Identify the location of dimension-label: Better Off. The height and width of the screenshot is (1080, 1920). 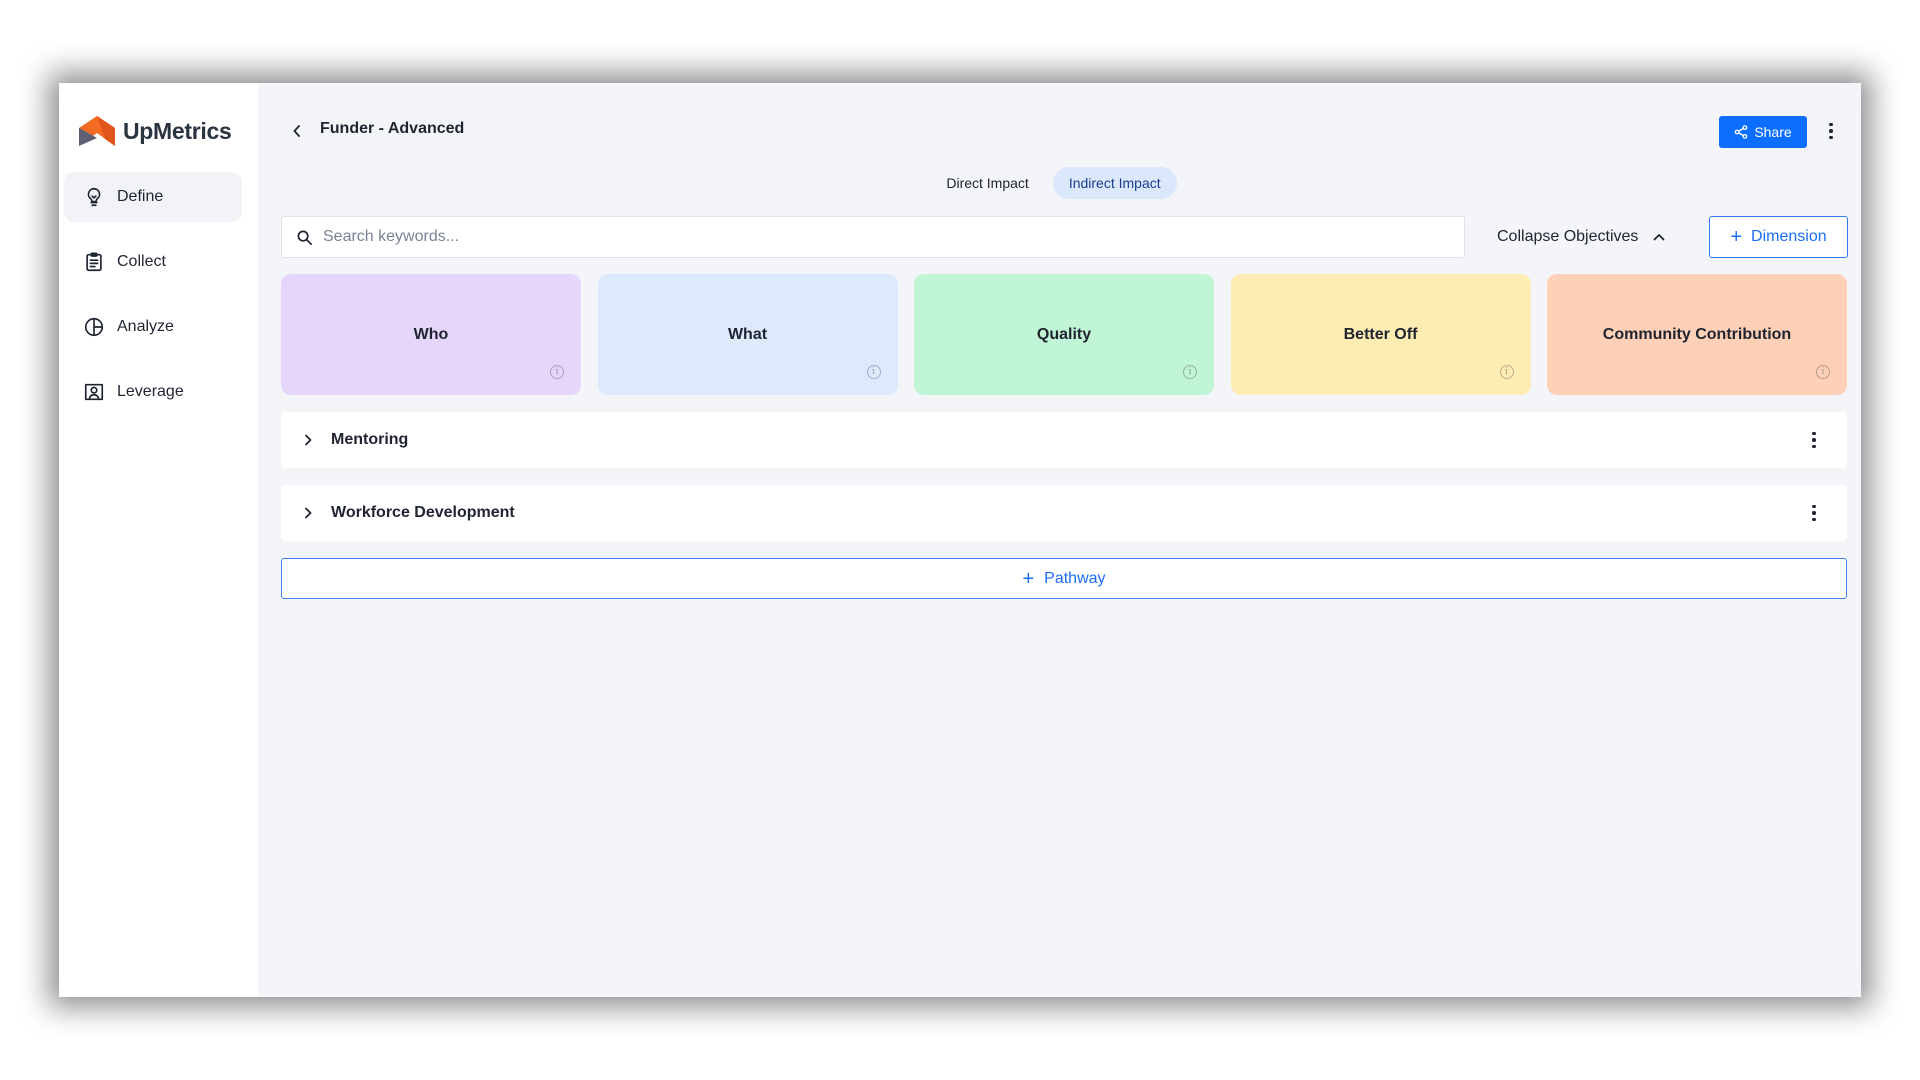
(1380, 334).